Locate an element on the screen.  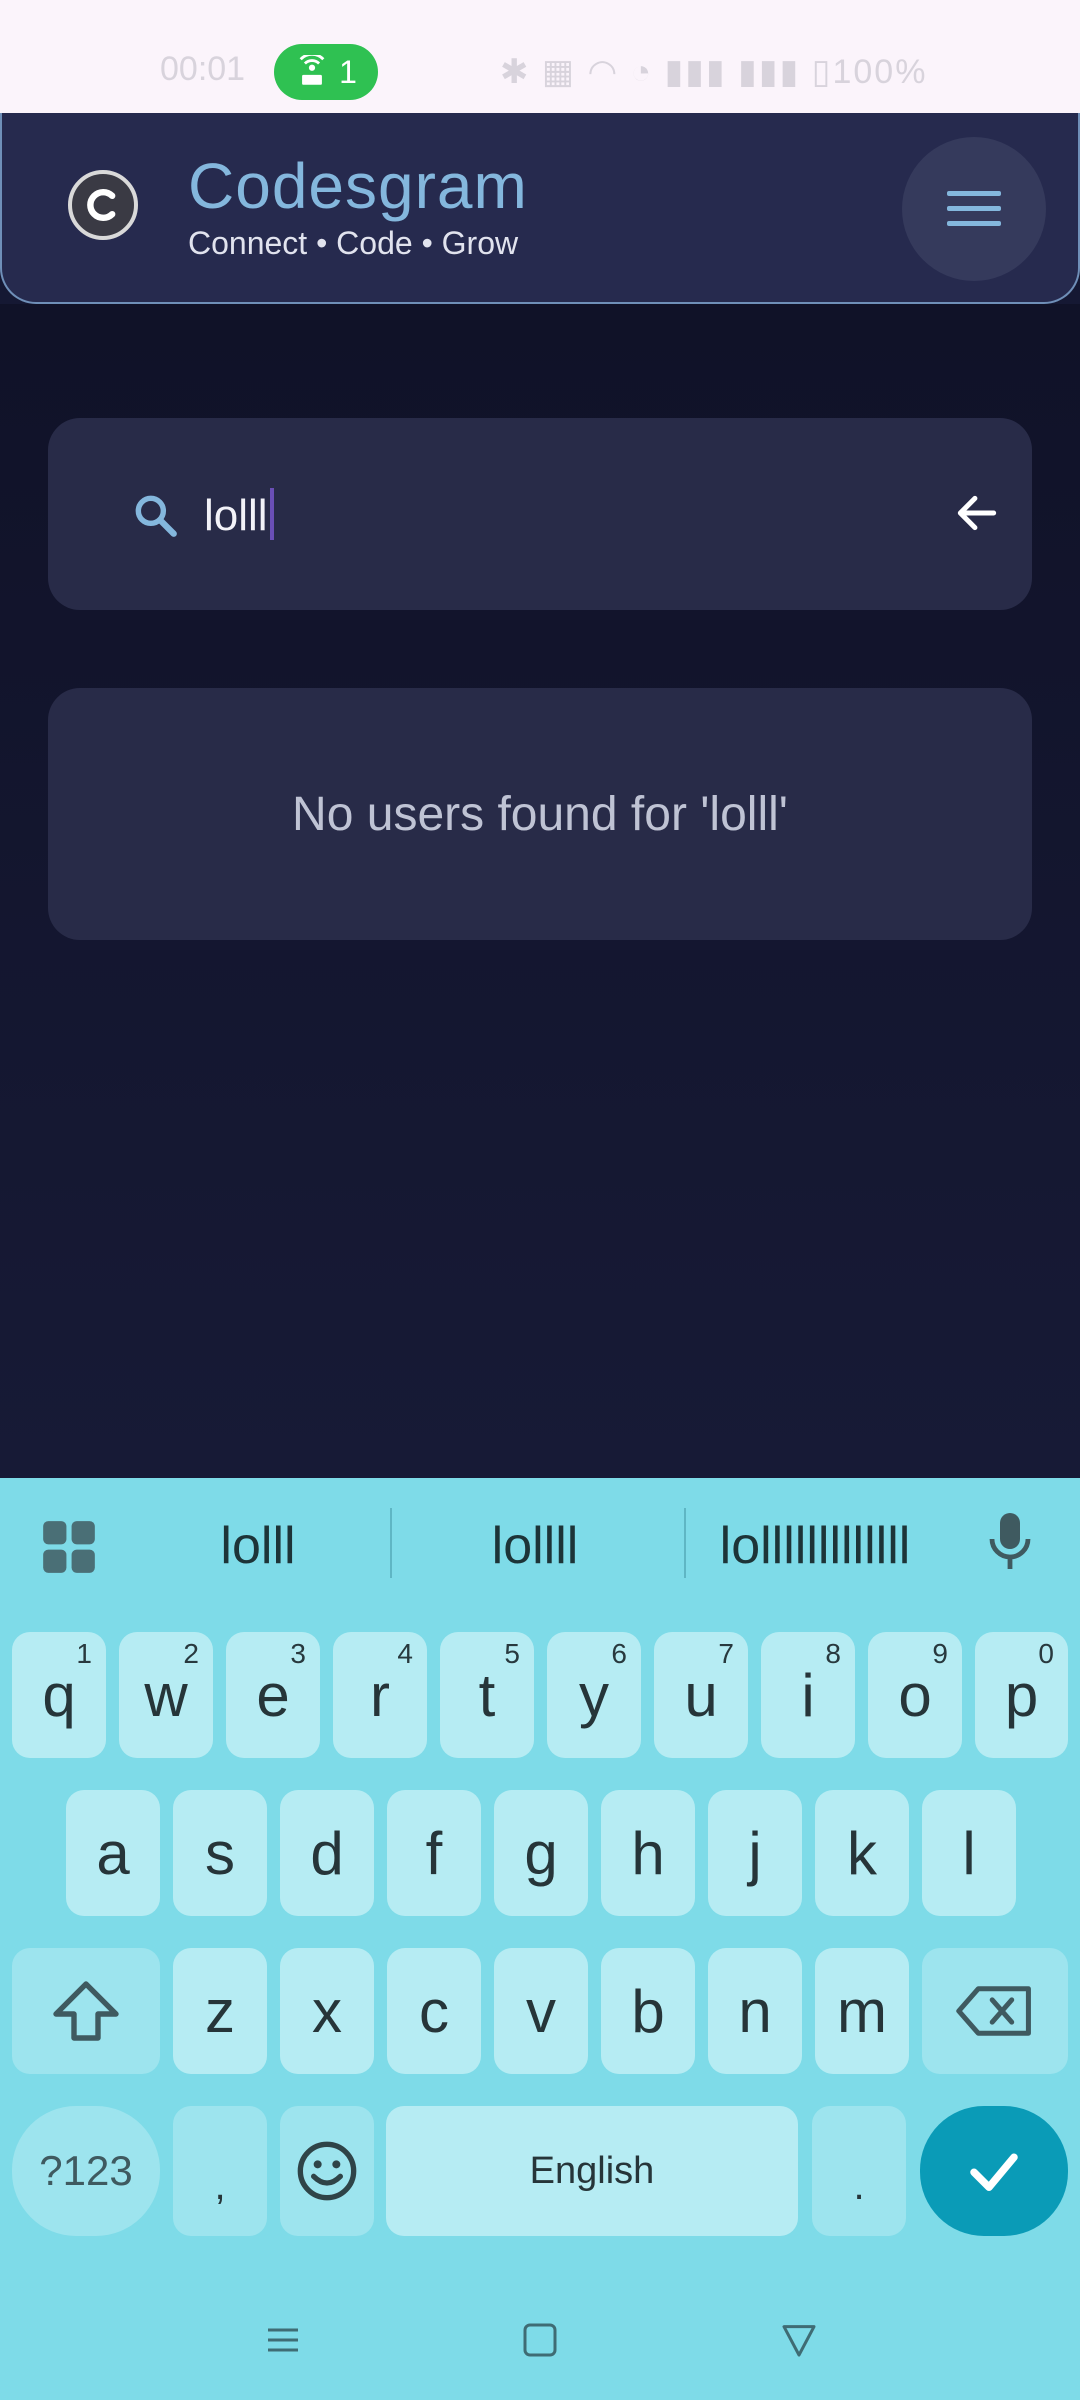
key-label: r is located at coordinates (380, 1695).